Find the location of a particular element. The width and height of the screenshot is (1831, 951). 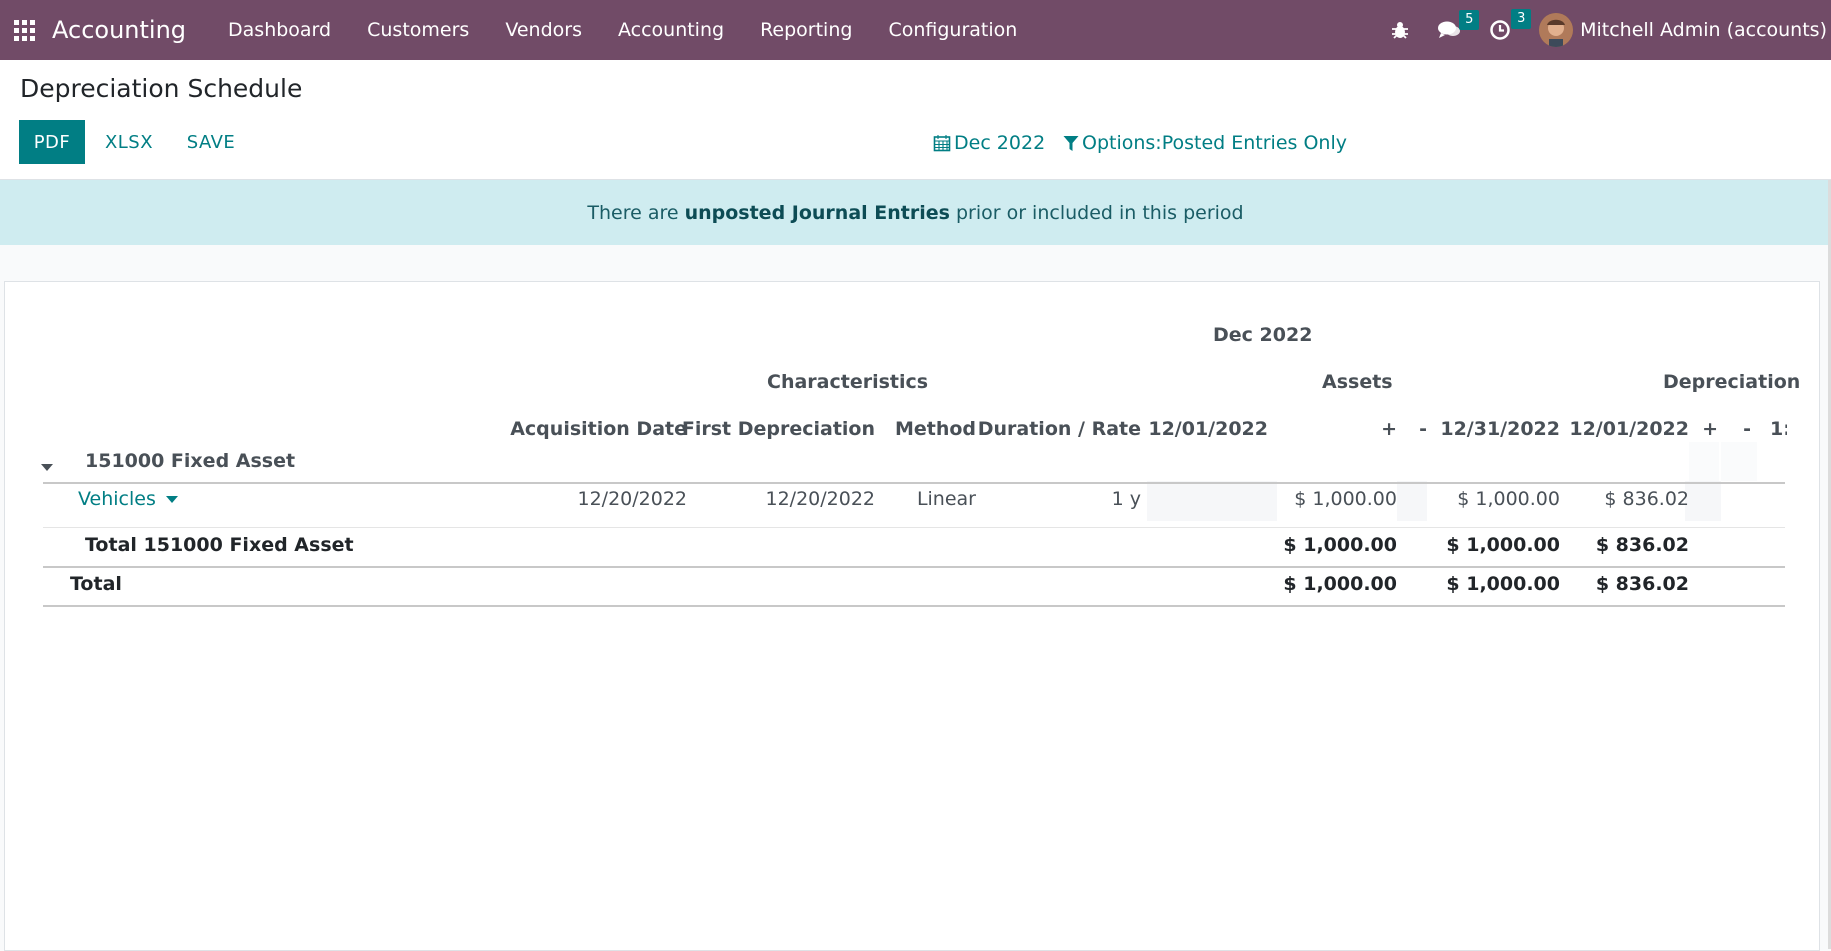

total-assets-plus: $ 1,000.00 is located at coordinates (1340, 584).